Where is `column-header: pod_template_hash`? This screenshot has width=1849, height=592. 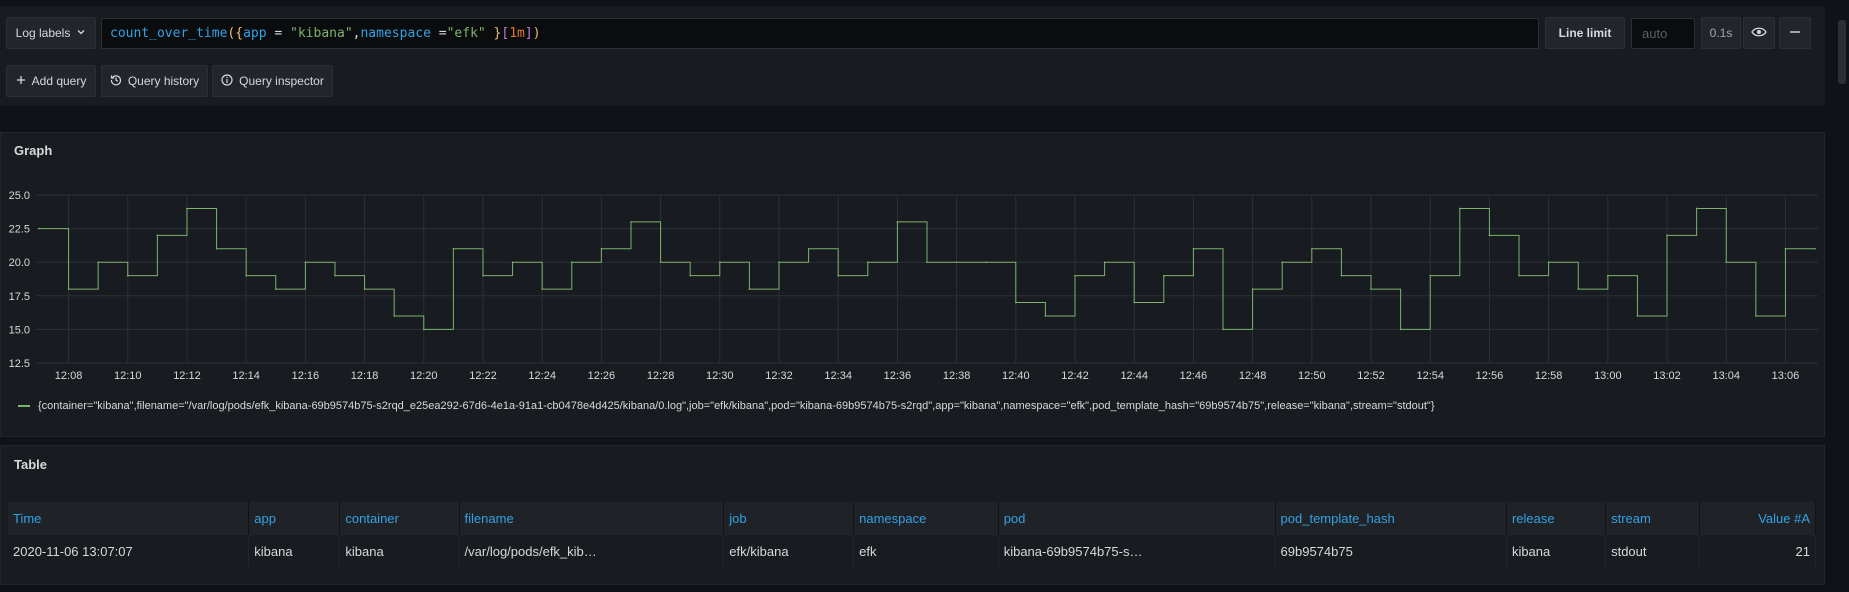
column-header: pod_template_hash is located at coordinates (1391, 518).